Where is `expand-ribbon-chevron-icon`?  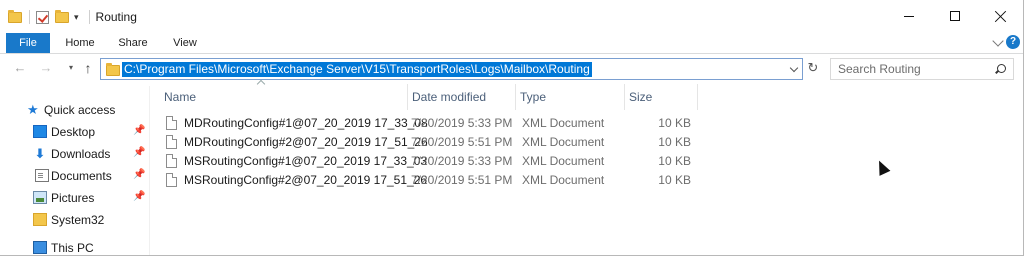
expand-ribbon-chevron-icon is located at coordinates (998, 41).